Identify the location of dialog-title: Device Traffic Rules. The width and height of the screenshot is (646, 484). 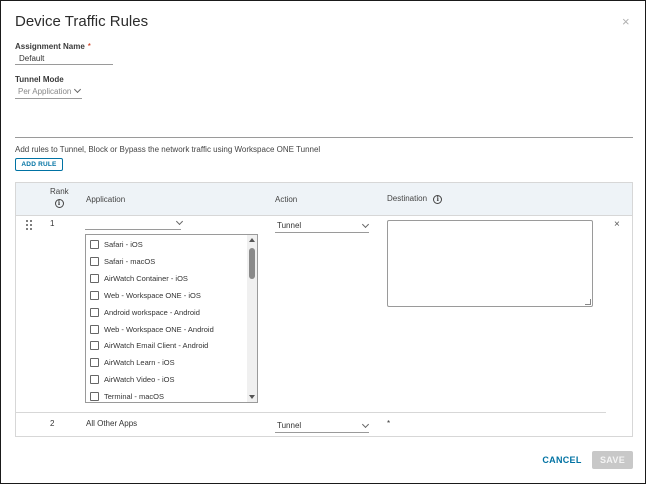
(82, 21).